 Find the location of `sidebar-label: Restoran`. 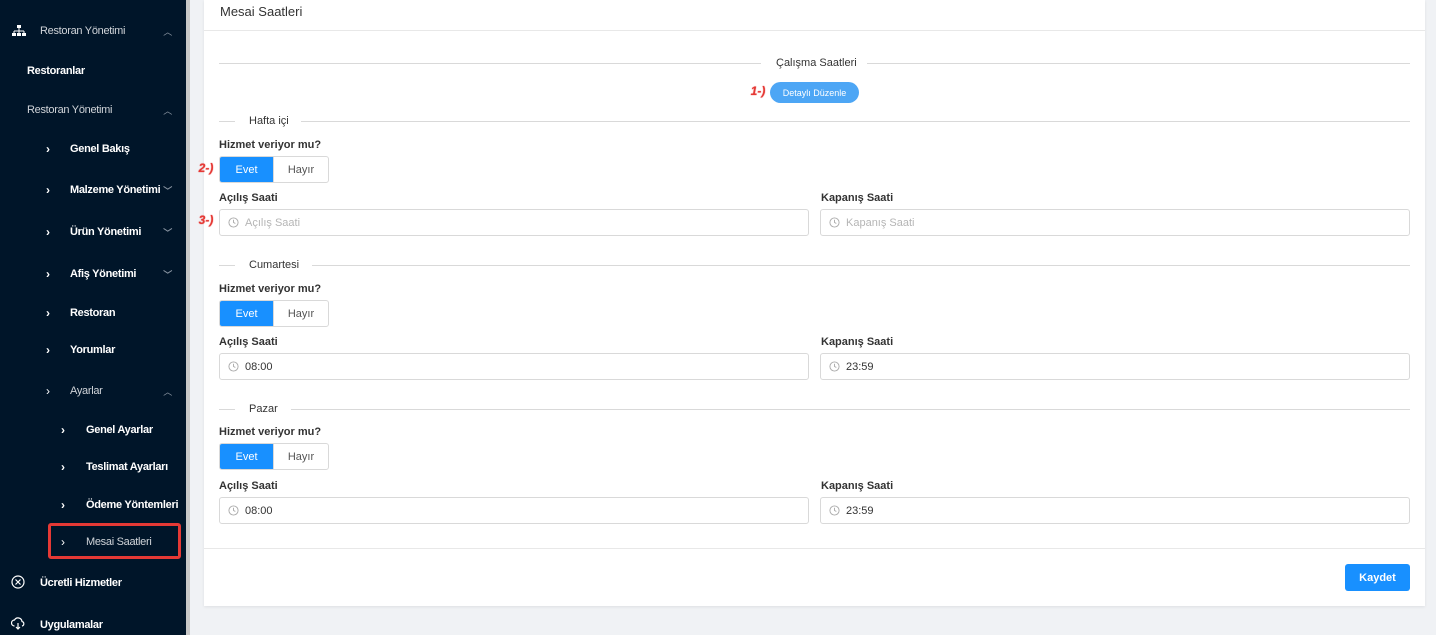

sidebar-label: Restoran is located at coordinates (93, 313).